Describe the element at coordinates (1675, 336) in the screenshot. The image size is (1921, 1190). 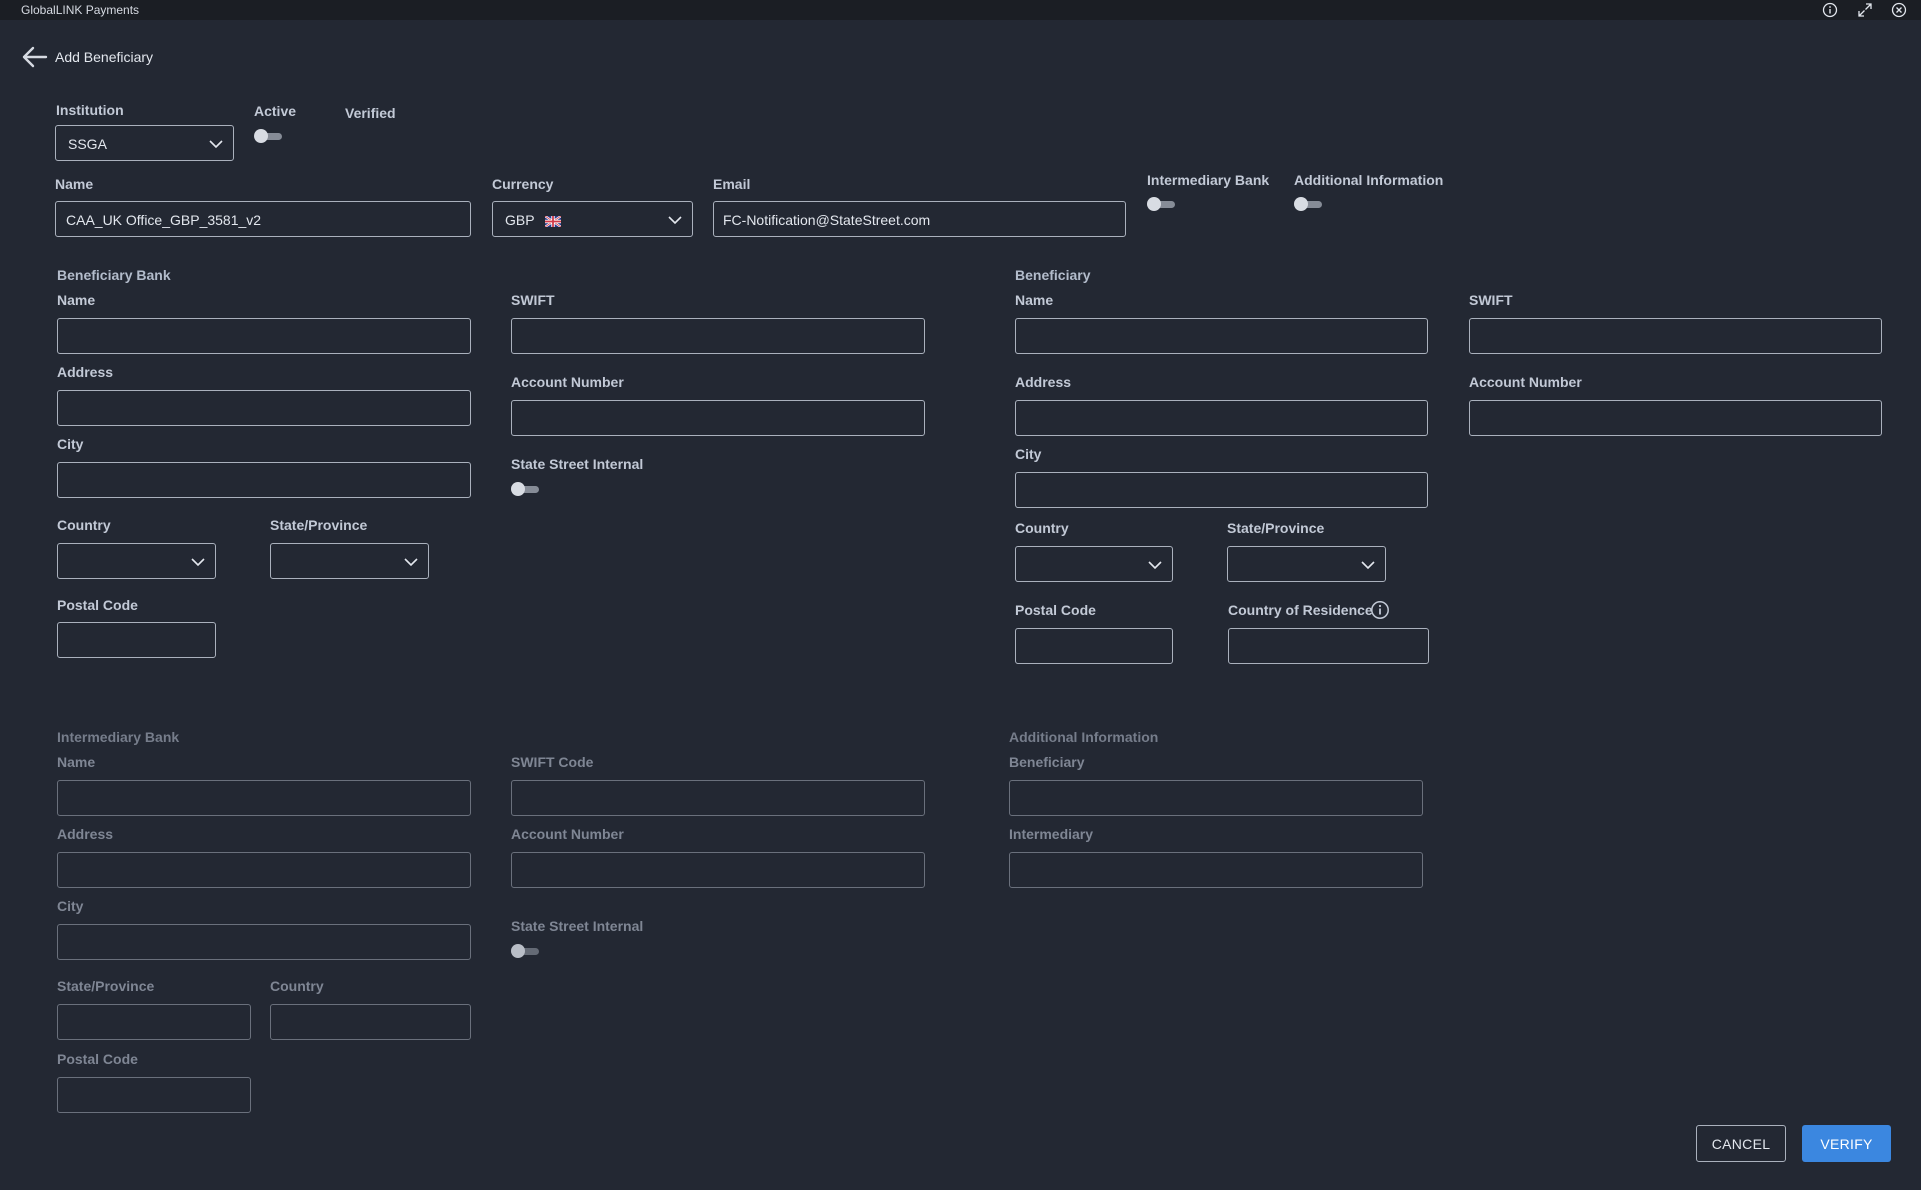
I see `ben-swift-field` at that location.